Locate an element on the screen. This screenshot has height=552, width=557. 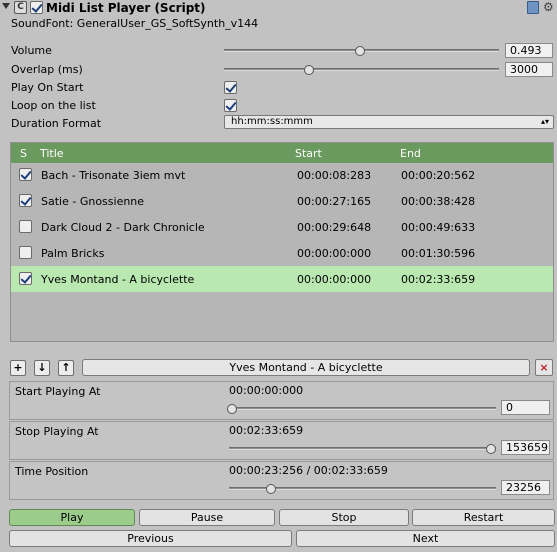
duration-format-value: hh:mm:ss:mmm is located at coordinates (272, 121).